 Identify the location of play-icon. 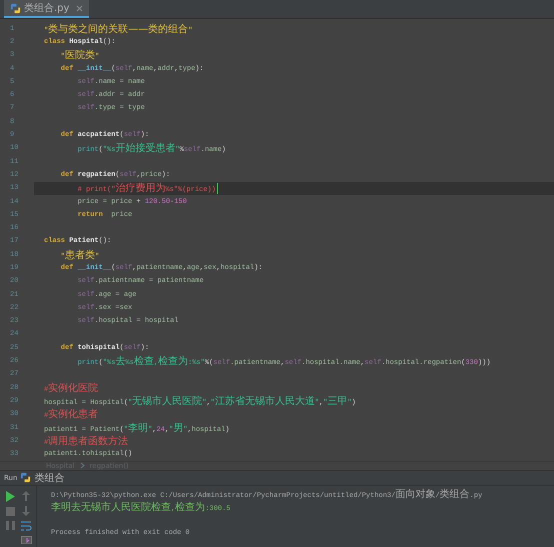
(10, 496).